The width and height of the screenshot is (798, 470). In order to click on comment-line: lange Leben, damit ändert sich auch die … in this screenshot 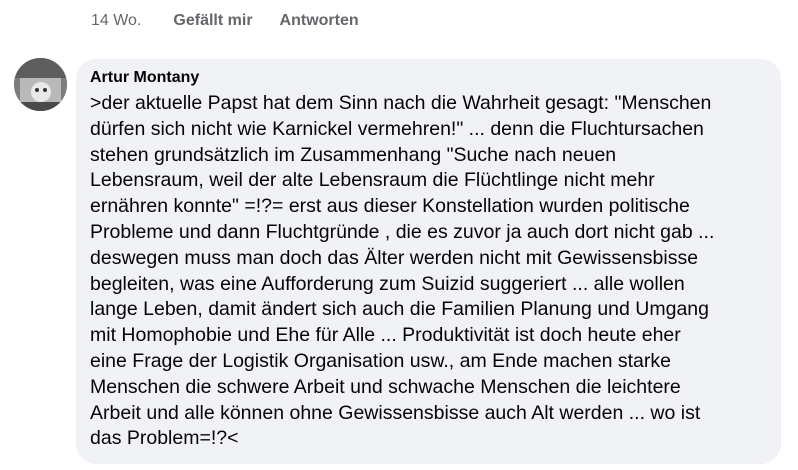, I will do `click(399, 309)`.